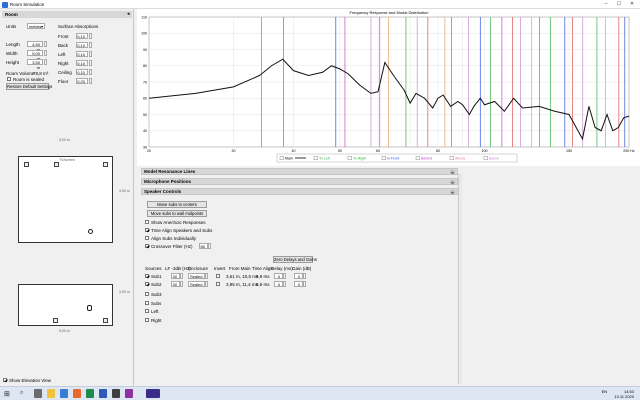 The width and height of the screenshot is (640, 400). I want to click on close-button: ✕, so click(632, 4).